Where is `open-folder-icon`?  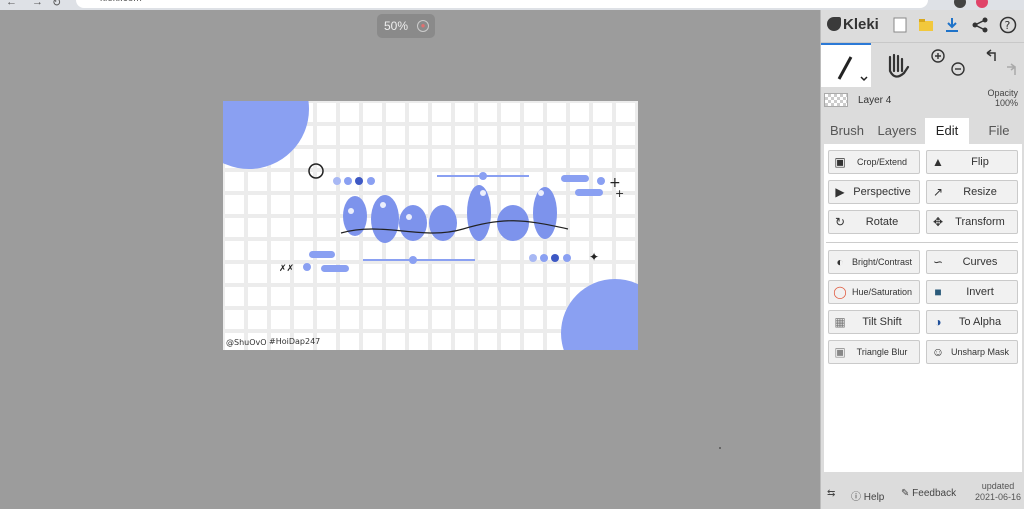 open-folder-icon is located at coordinates (926, 25).